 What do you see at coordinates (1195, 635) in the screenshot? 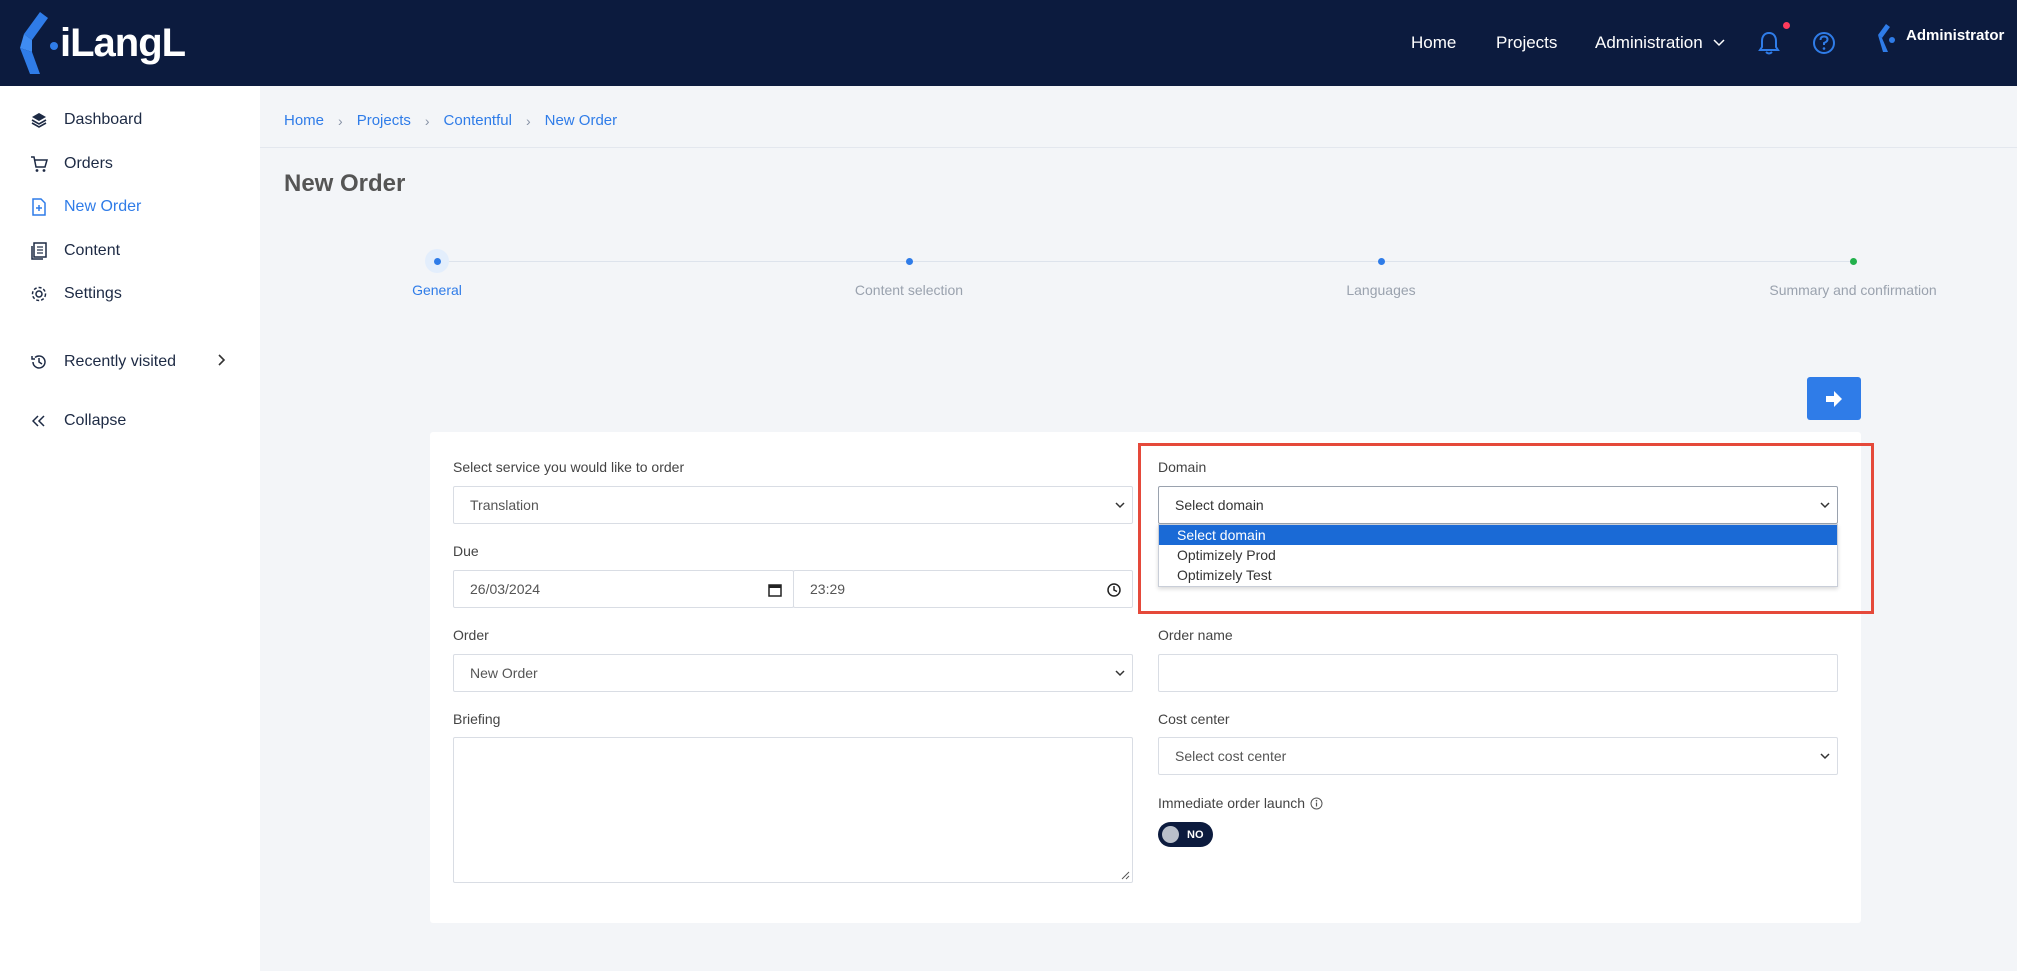
I see `order-name-label: Order name` at bounding box center [1195, 635].